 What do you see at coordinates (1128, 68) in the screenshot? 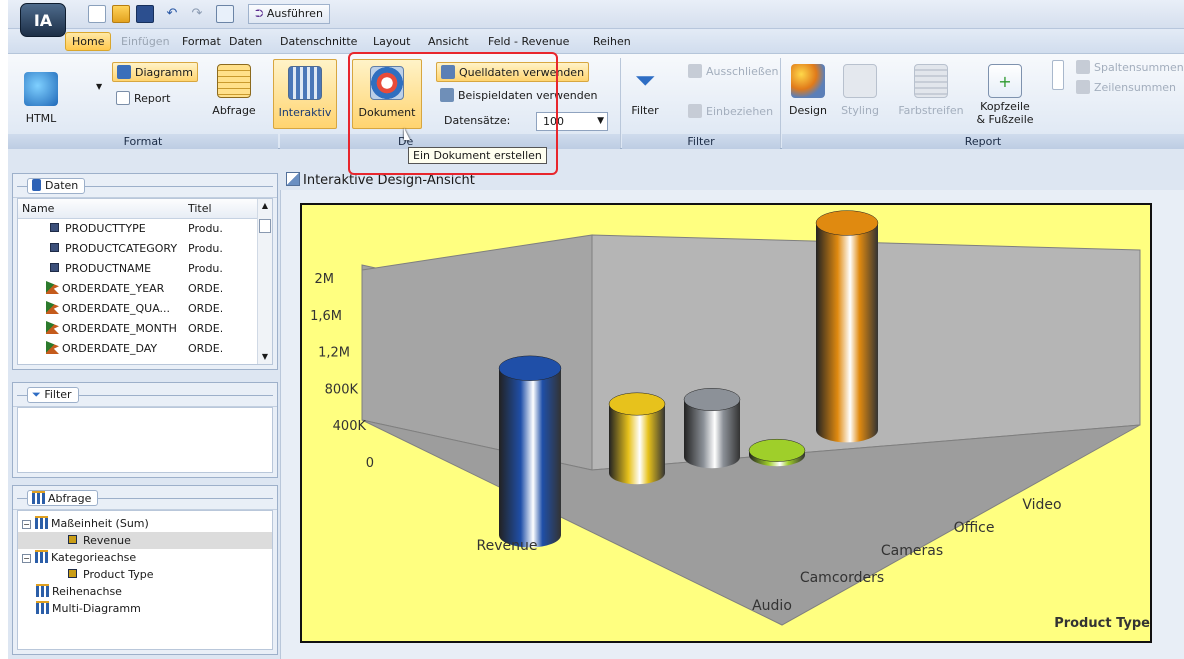
I see `spaltensummen-button: Spaltensummen` at bounding box center [1128, 68].